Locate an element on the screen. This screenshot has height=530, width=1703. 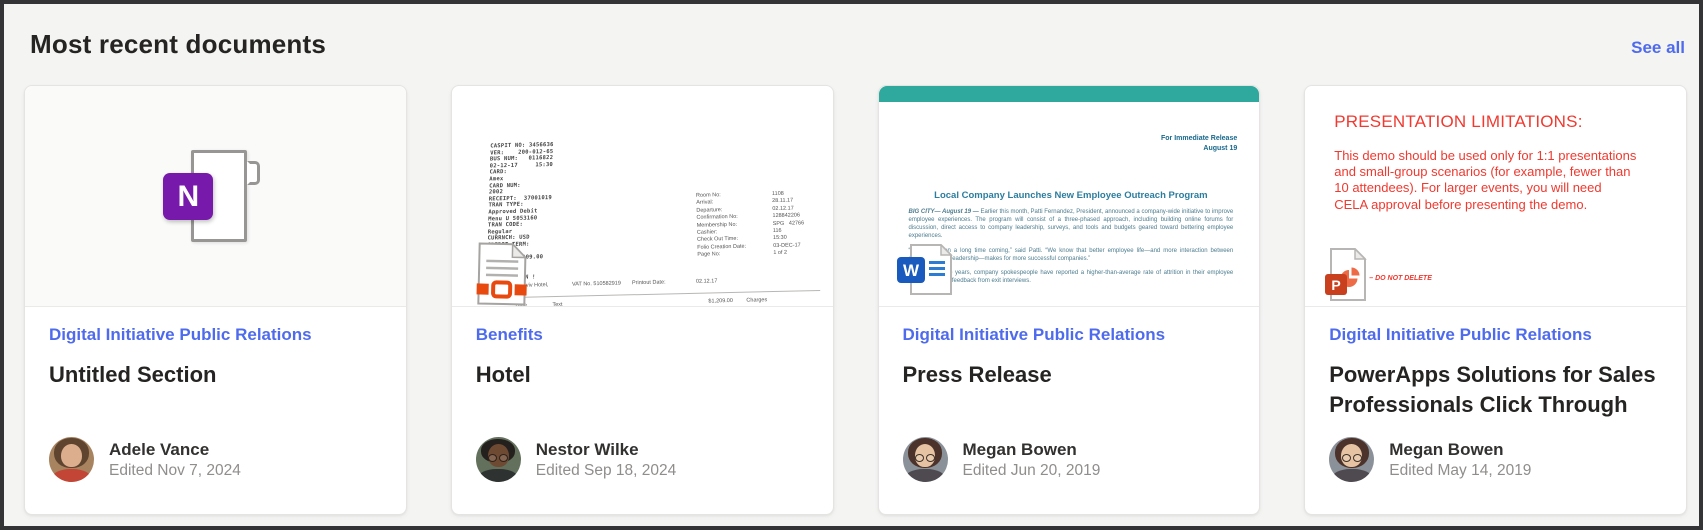
document-preview: N is located at coordinates (215, 196).